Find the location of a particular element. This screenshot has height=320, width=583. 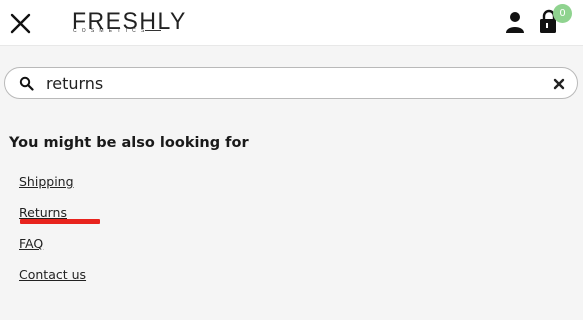

close-icon is located at coordinates (20, 23).